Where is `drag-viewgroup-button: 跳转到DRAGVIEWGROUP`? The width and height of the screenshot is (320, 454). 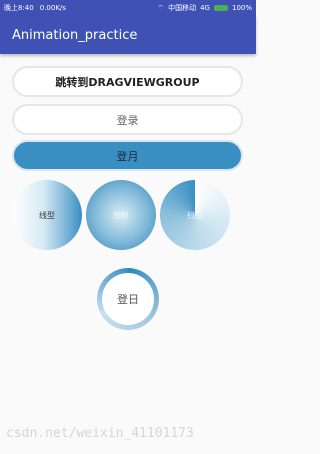 drag-viewgroup-button: 跳转到DRAGVIEWGROUP is located at coordinates (127, 81).